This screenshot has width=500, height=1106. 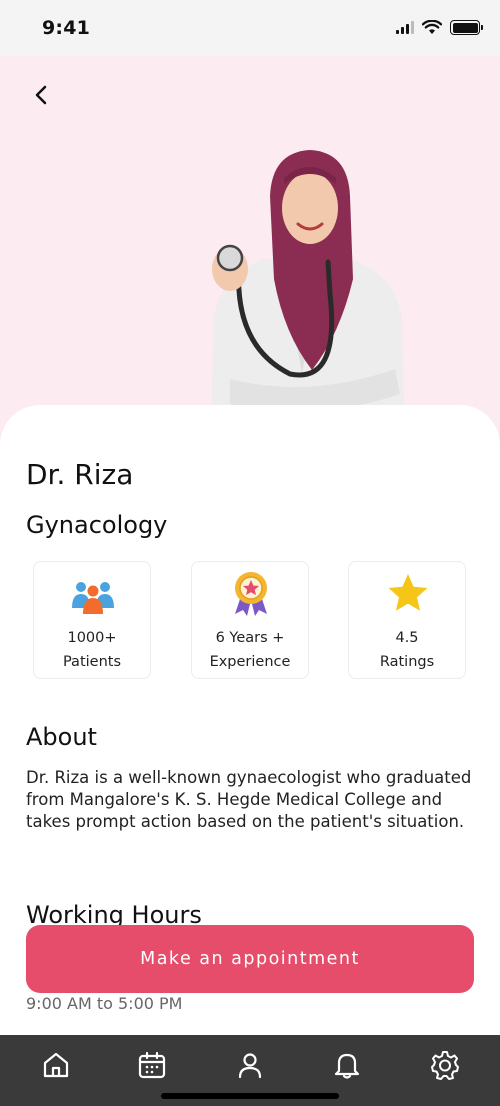 What do you see at coordinates (250, 620) in the screenshot?
I see `stat-card-experience: 6 Years + Experience` at bounding box center [250, 620].